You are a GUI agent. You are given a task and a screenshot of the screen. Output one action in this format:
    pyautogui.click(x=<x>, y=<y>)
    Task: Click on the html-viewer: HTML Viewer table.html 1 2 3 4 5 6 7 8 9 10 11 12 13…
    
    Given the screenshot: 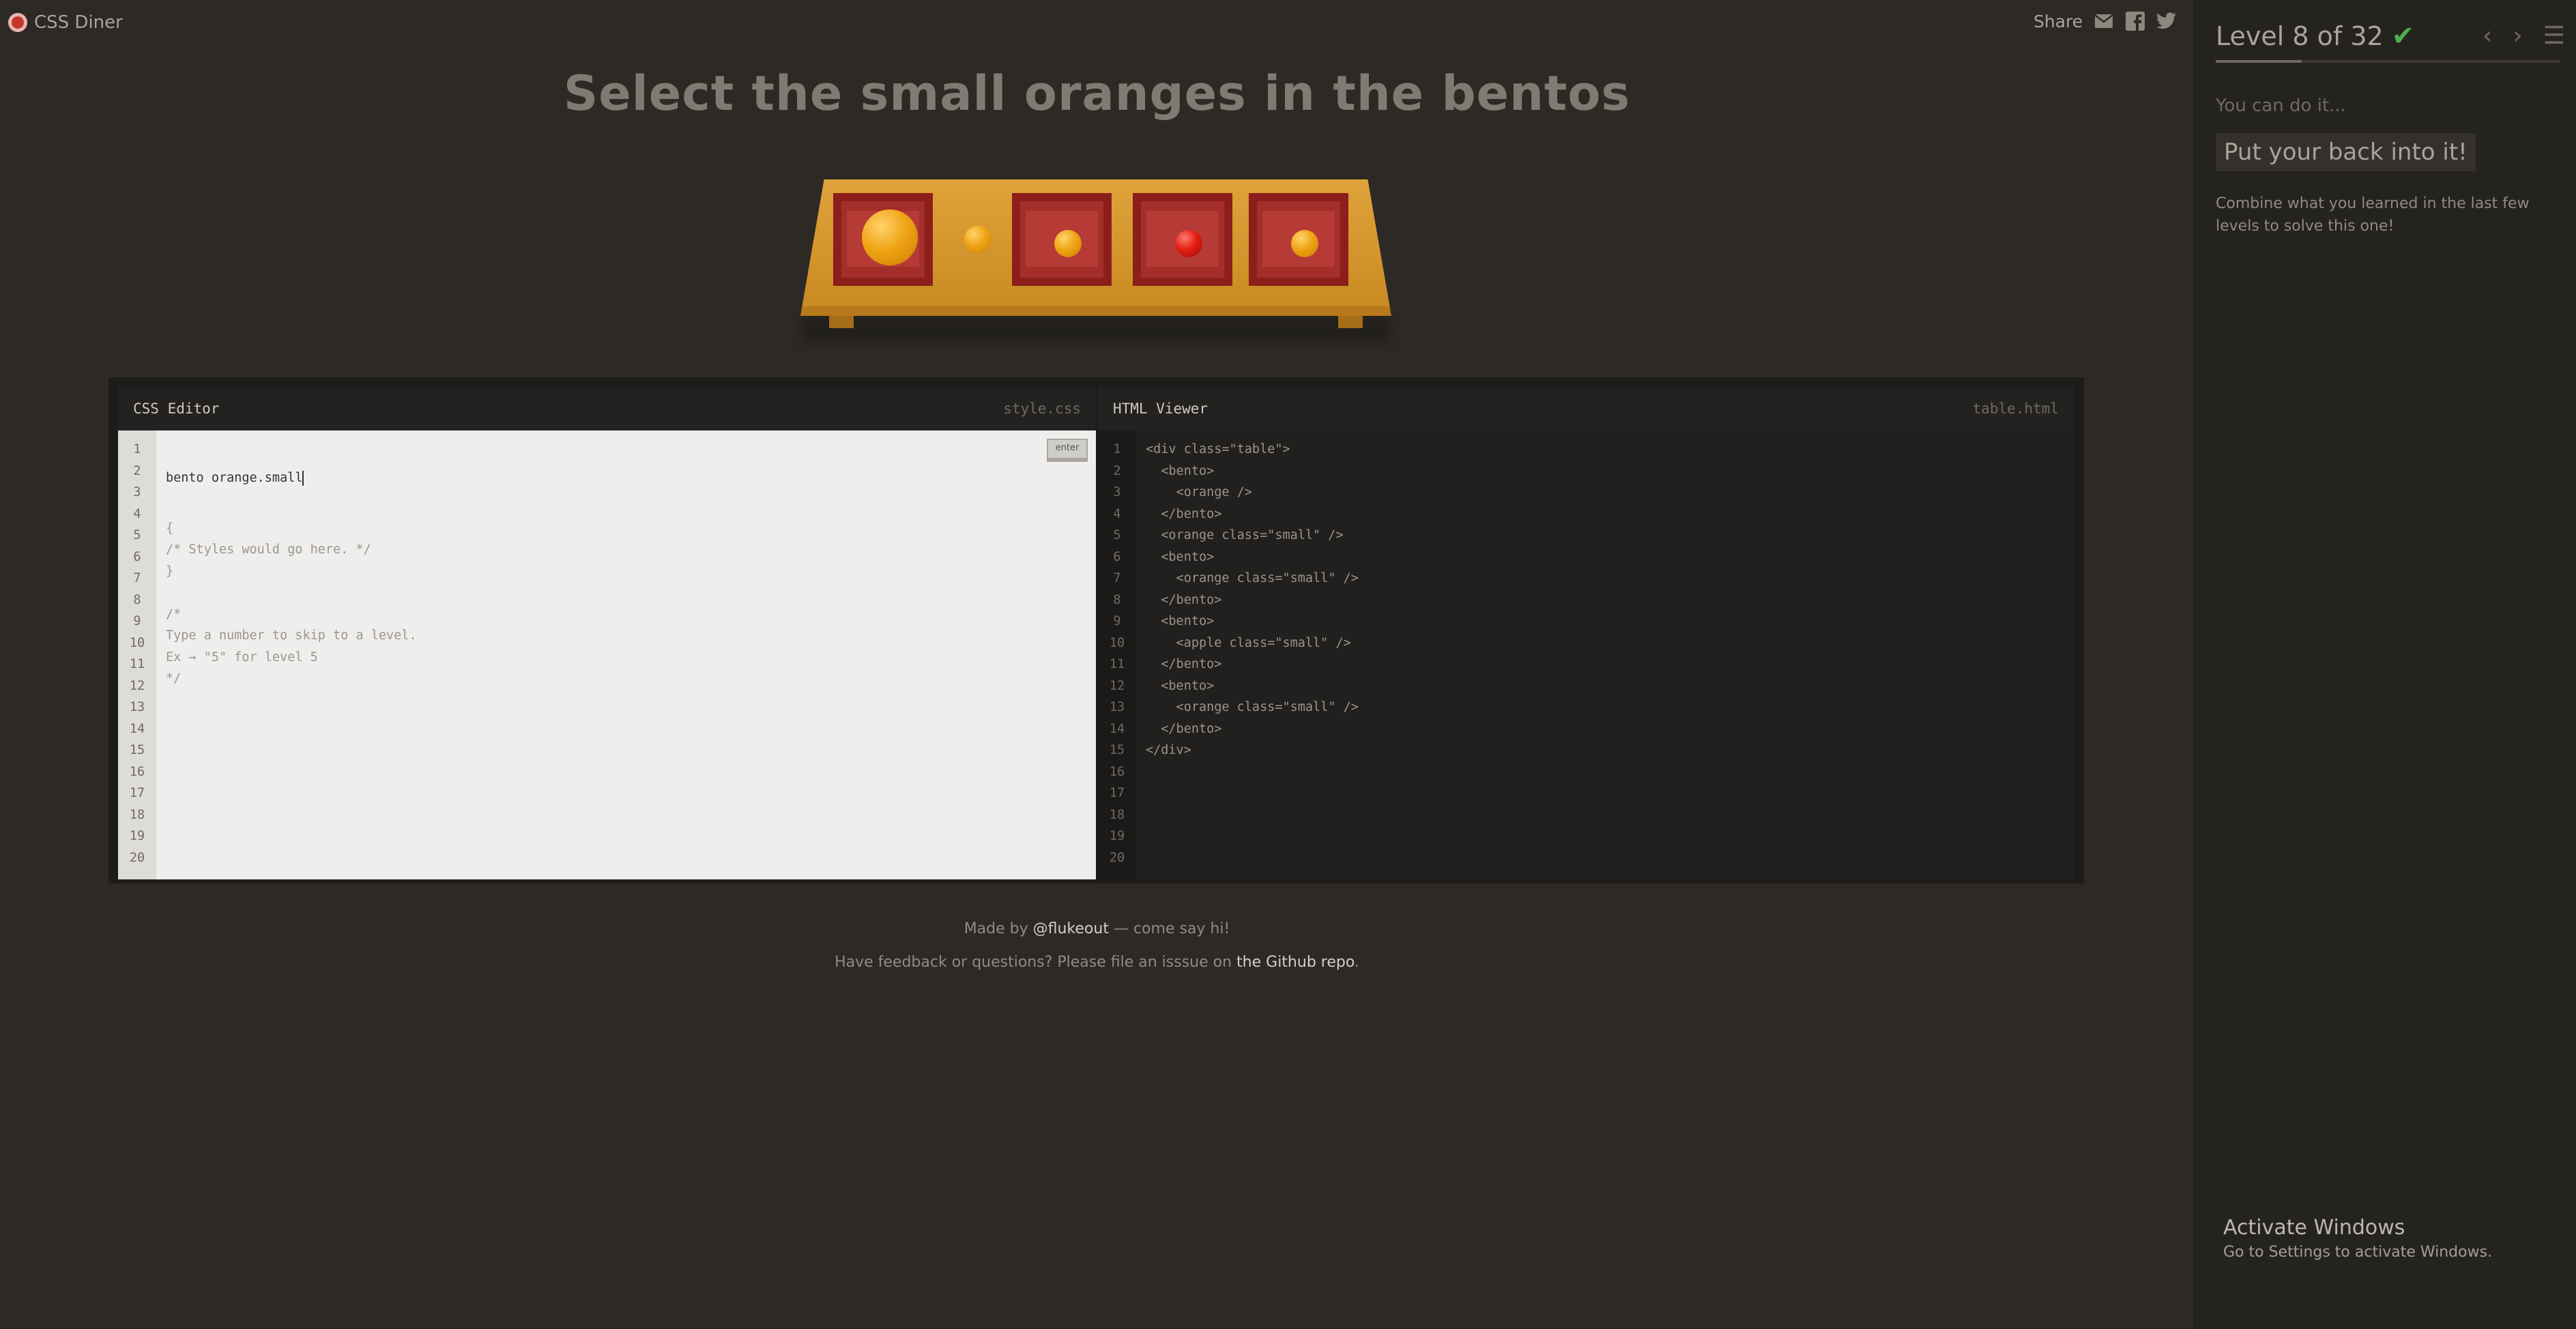 What is the action you would take?
    pyautogui.click(x=1586, y=633)
    